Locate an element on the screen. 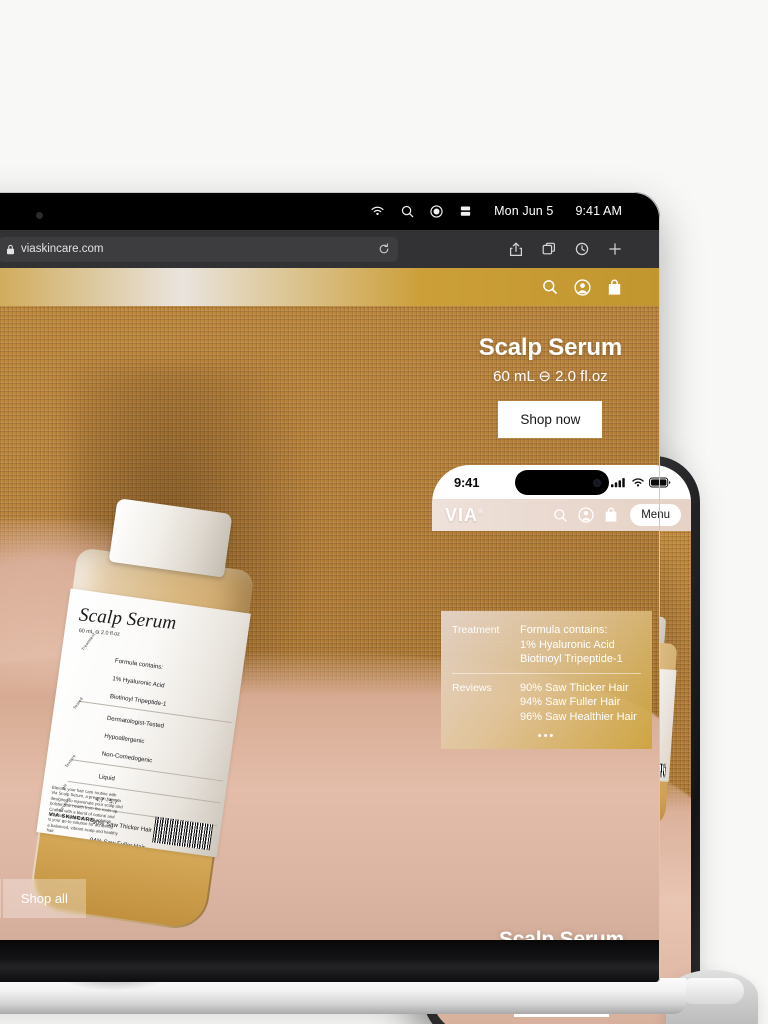 Image resolution: width=768 pixels, height=1024 pixels. label-row-value: Liquid is located at coordinates (107, 778).